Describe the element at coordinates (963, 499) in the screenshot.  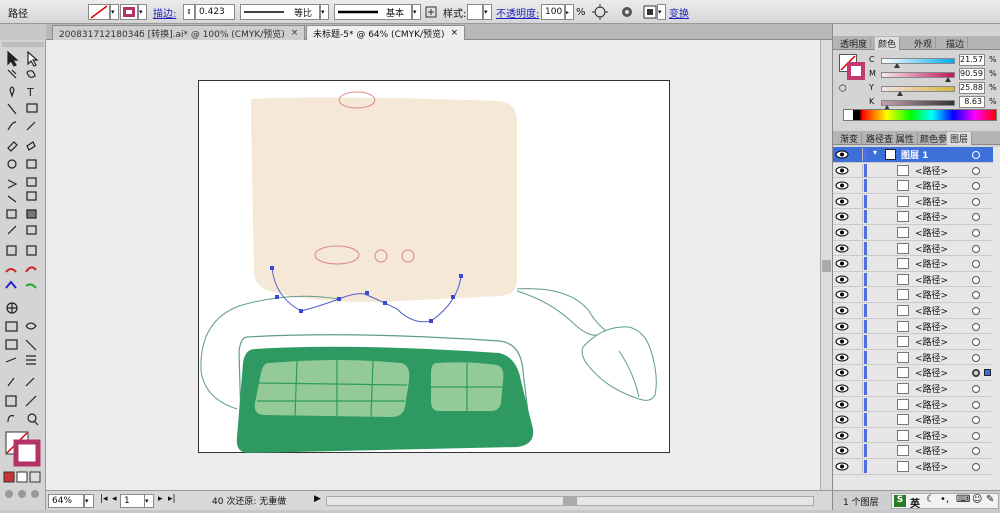
I see `keyboard-icon: ⌨` at that location.